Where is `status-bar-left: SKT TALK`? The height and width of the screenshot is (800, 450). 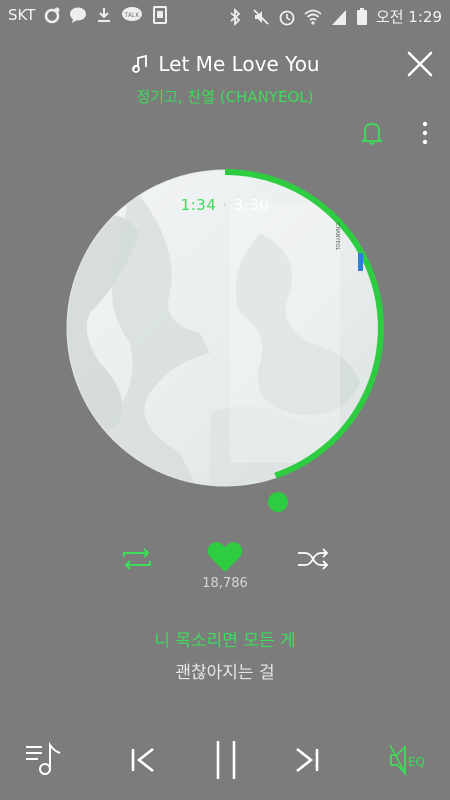 status-bar-left: SKT TALK is located at coordinates (88, 15).